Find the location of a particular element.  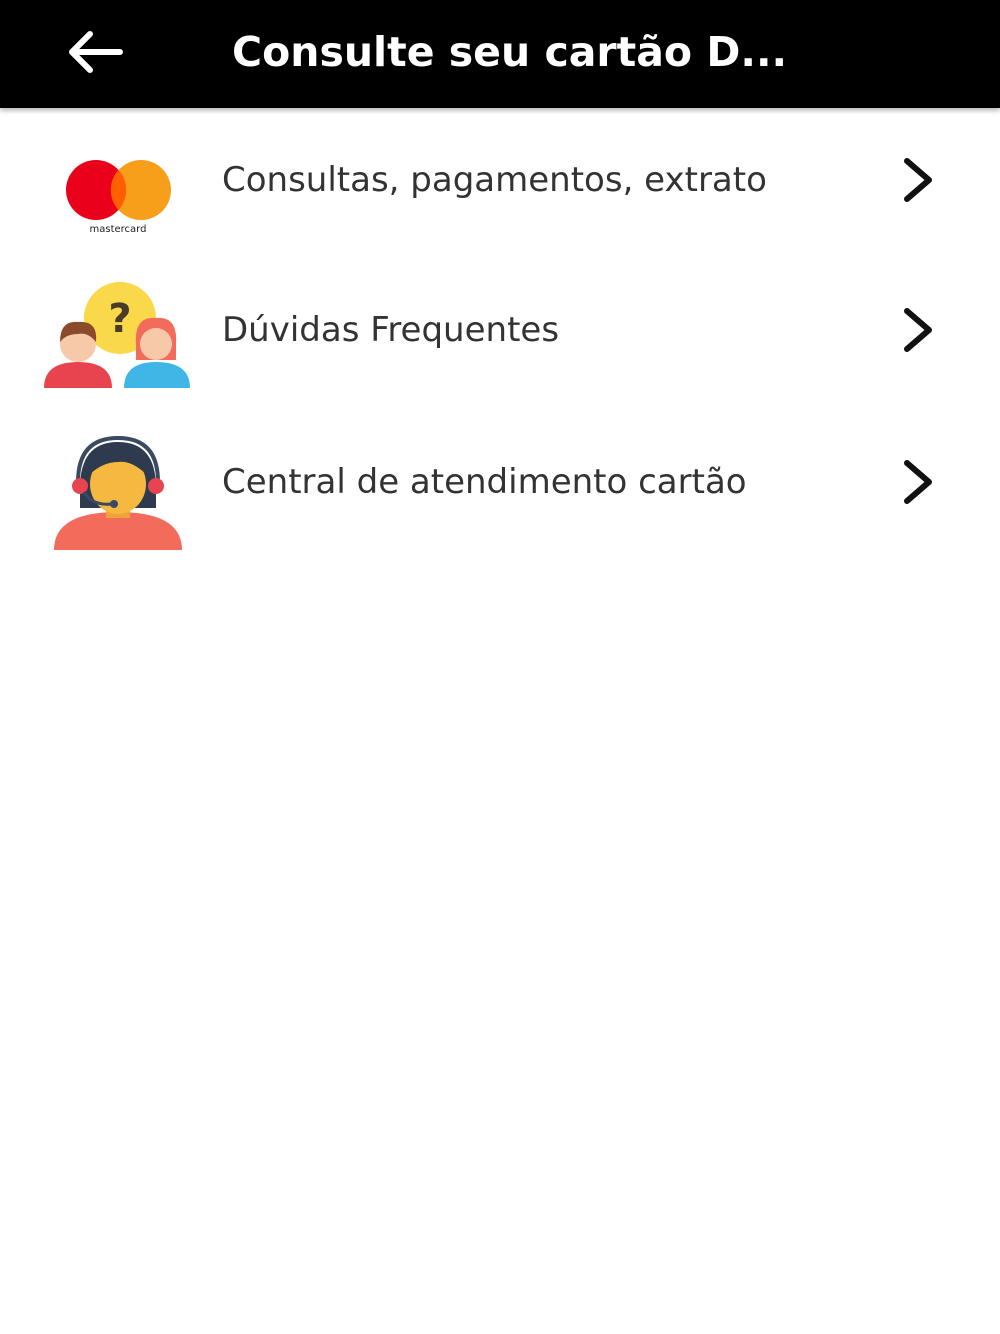

arrow-left-icon is located at coordinates (96, 52).